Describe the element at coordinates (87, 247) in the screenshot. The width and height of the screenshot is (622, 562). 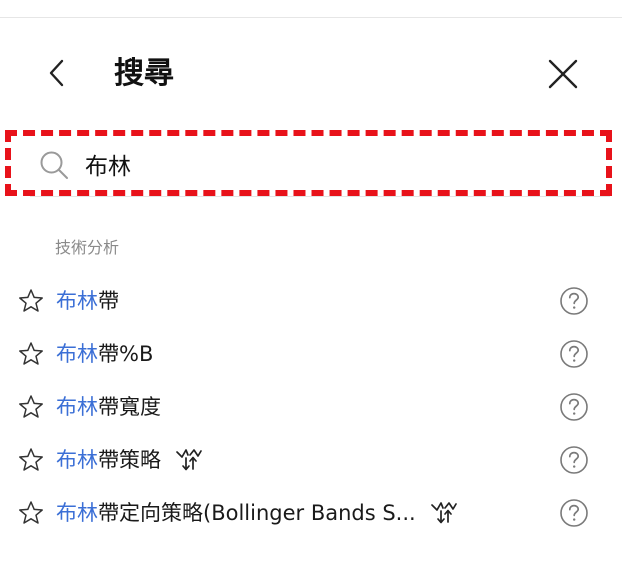
I see `section-title-technical-analysis: 技術分析` at that location.